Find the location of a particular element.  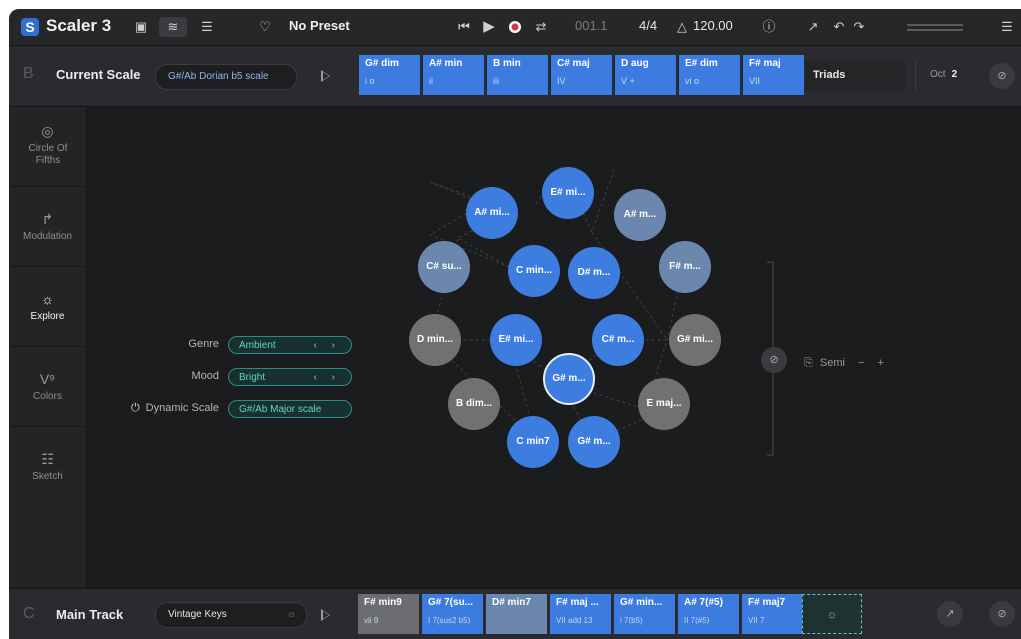

chord-roman: VII 7 is located at coordinates (756, 620).